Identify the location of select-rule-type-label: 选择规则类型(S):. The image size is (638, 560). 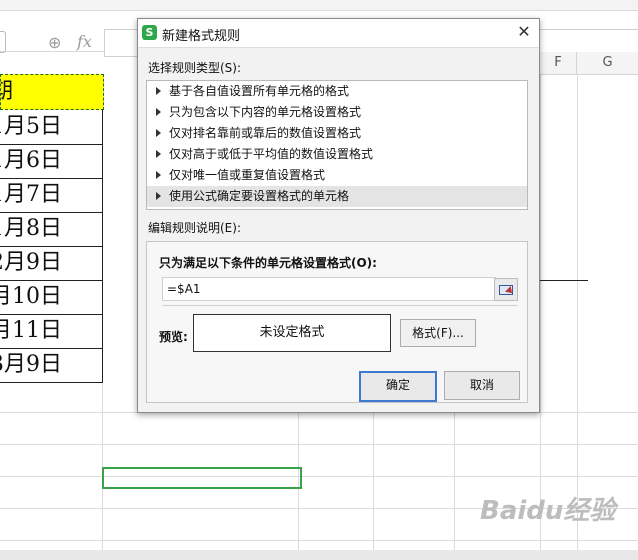
(195, 68).